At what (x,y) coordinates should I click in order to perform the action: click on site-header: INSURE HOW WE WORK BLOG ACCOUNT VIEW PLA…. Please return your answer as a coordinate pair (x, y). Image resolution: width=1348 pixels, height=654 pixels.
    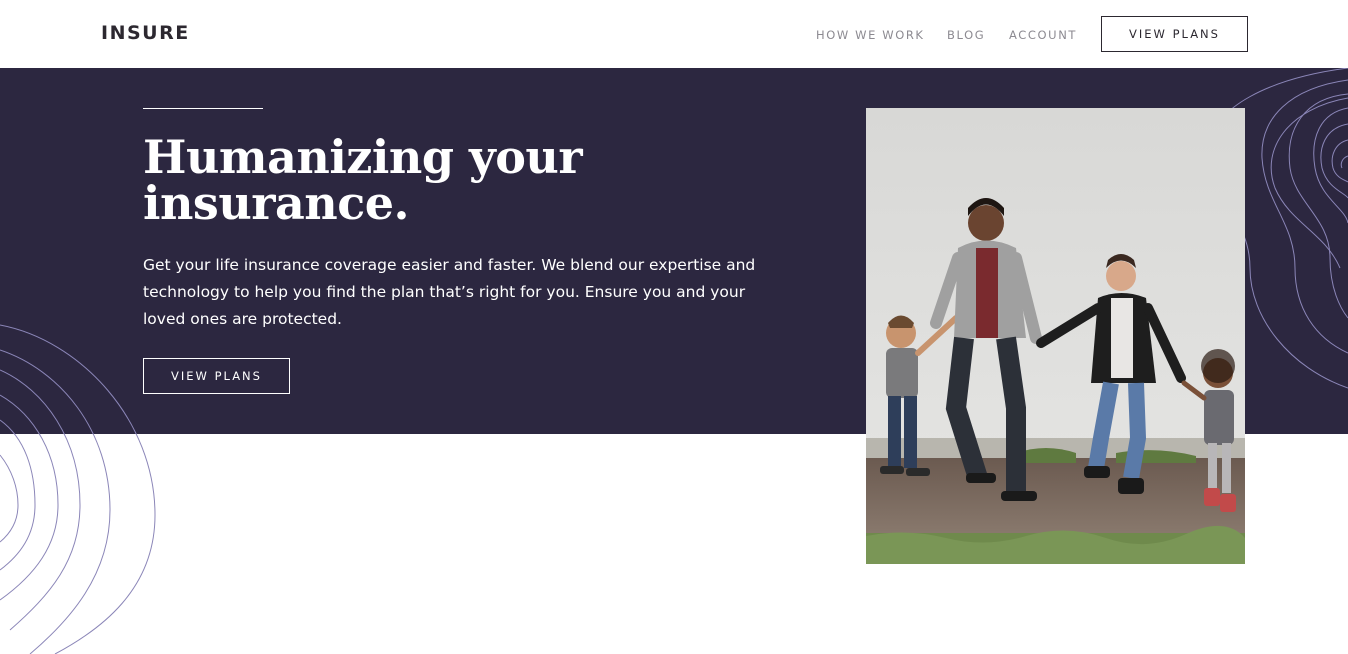
    Looking at the image, I should click on (674, 34).